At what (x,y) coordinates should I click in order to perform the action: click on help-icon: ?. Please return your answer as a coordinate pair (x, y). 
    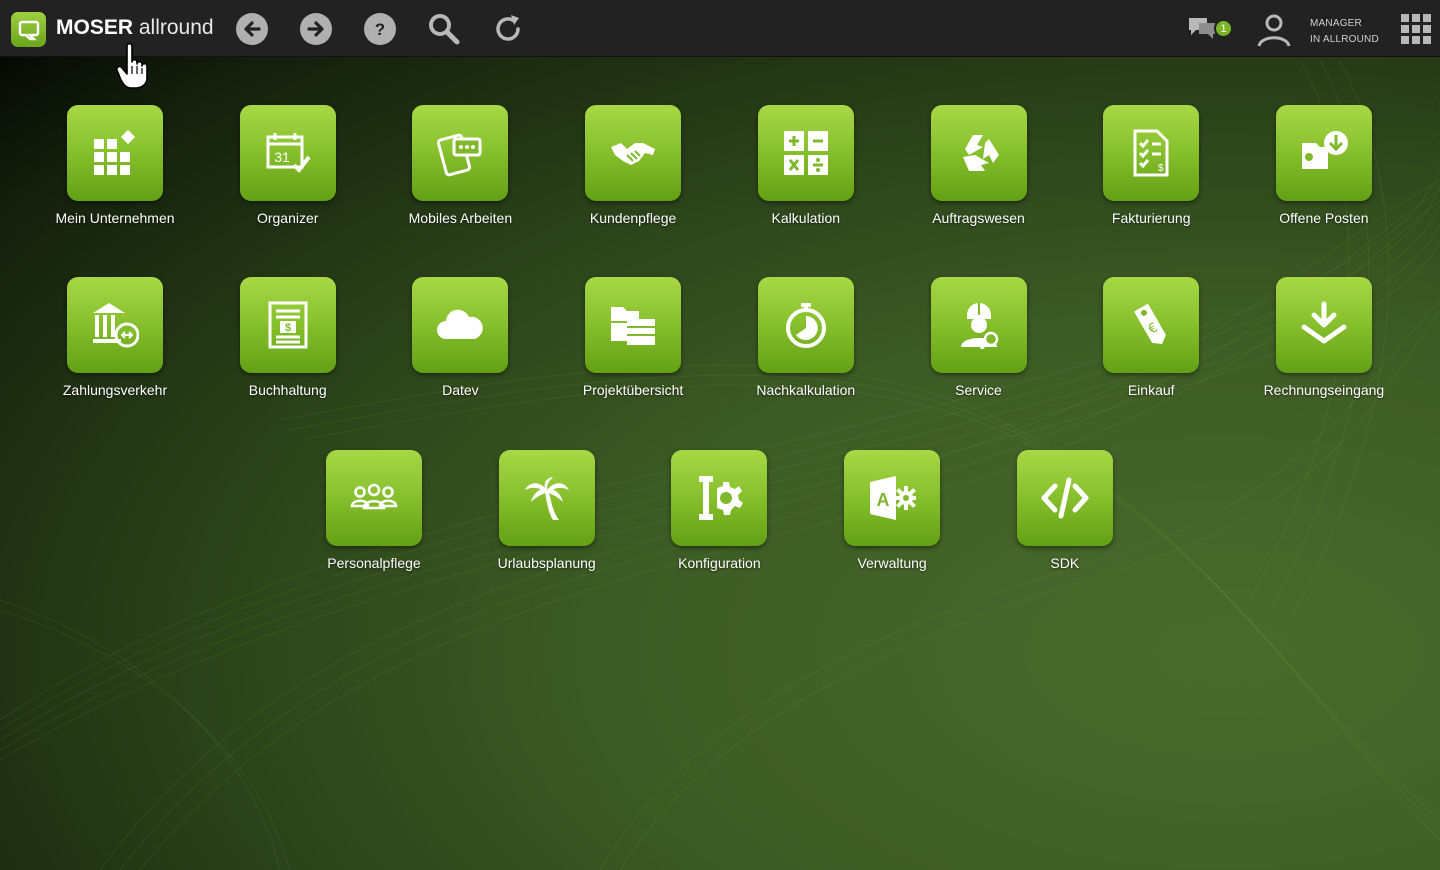
    Looking at the image, I should click on (380, 29).